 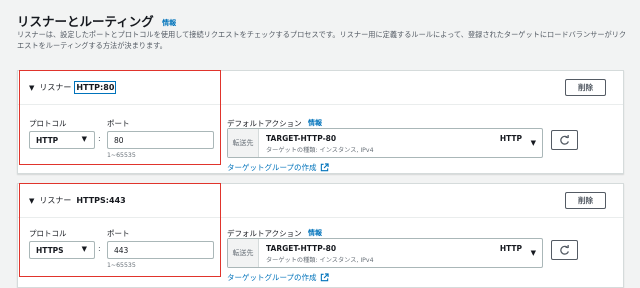 What do you see at coordinates (73, 87) in the screenshot?
I see `listener-toggle-http: ▼ リスナー HTTP:80` at bounding box center [73, 87].